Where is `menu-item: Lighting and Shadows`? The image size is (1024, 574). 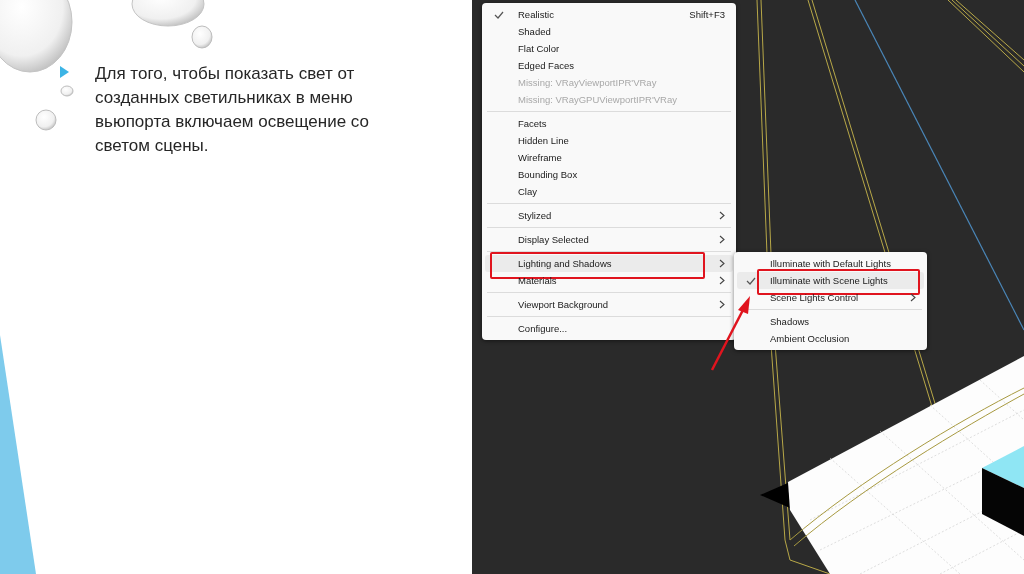 menu-item: Lighting and Shadows is located at coordinates (609, 263).